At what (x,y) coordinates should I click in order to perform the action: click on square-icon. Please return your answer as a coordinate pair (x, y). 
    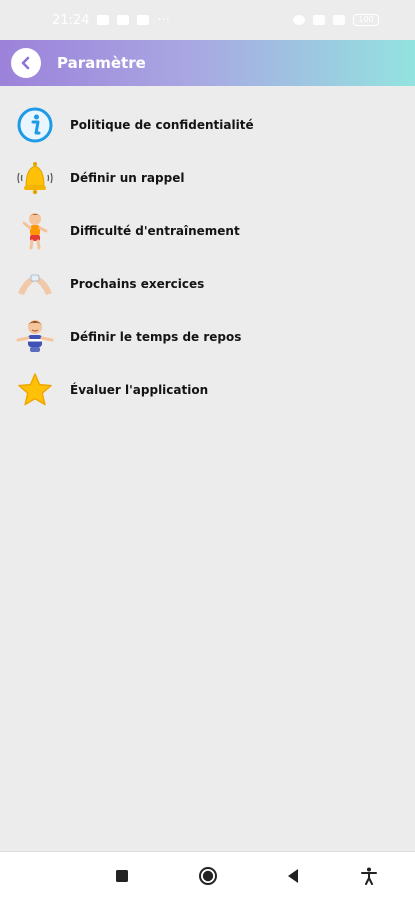
    Looking at the image, I should click on (122, 876).